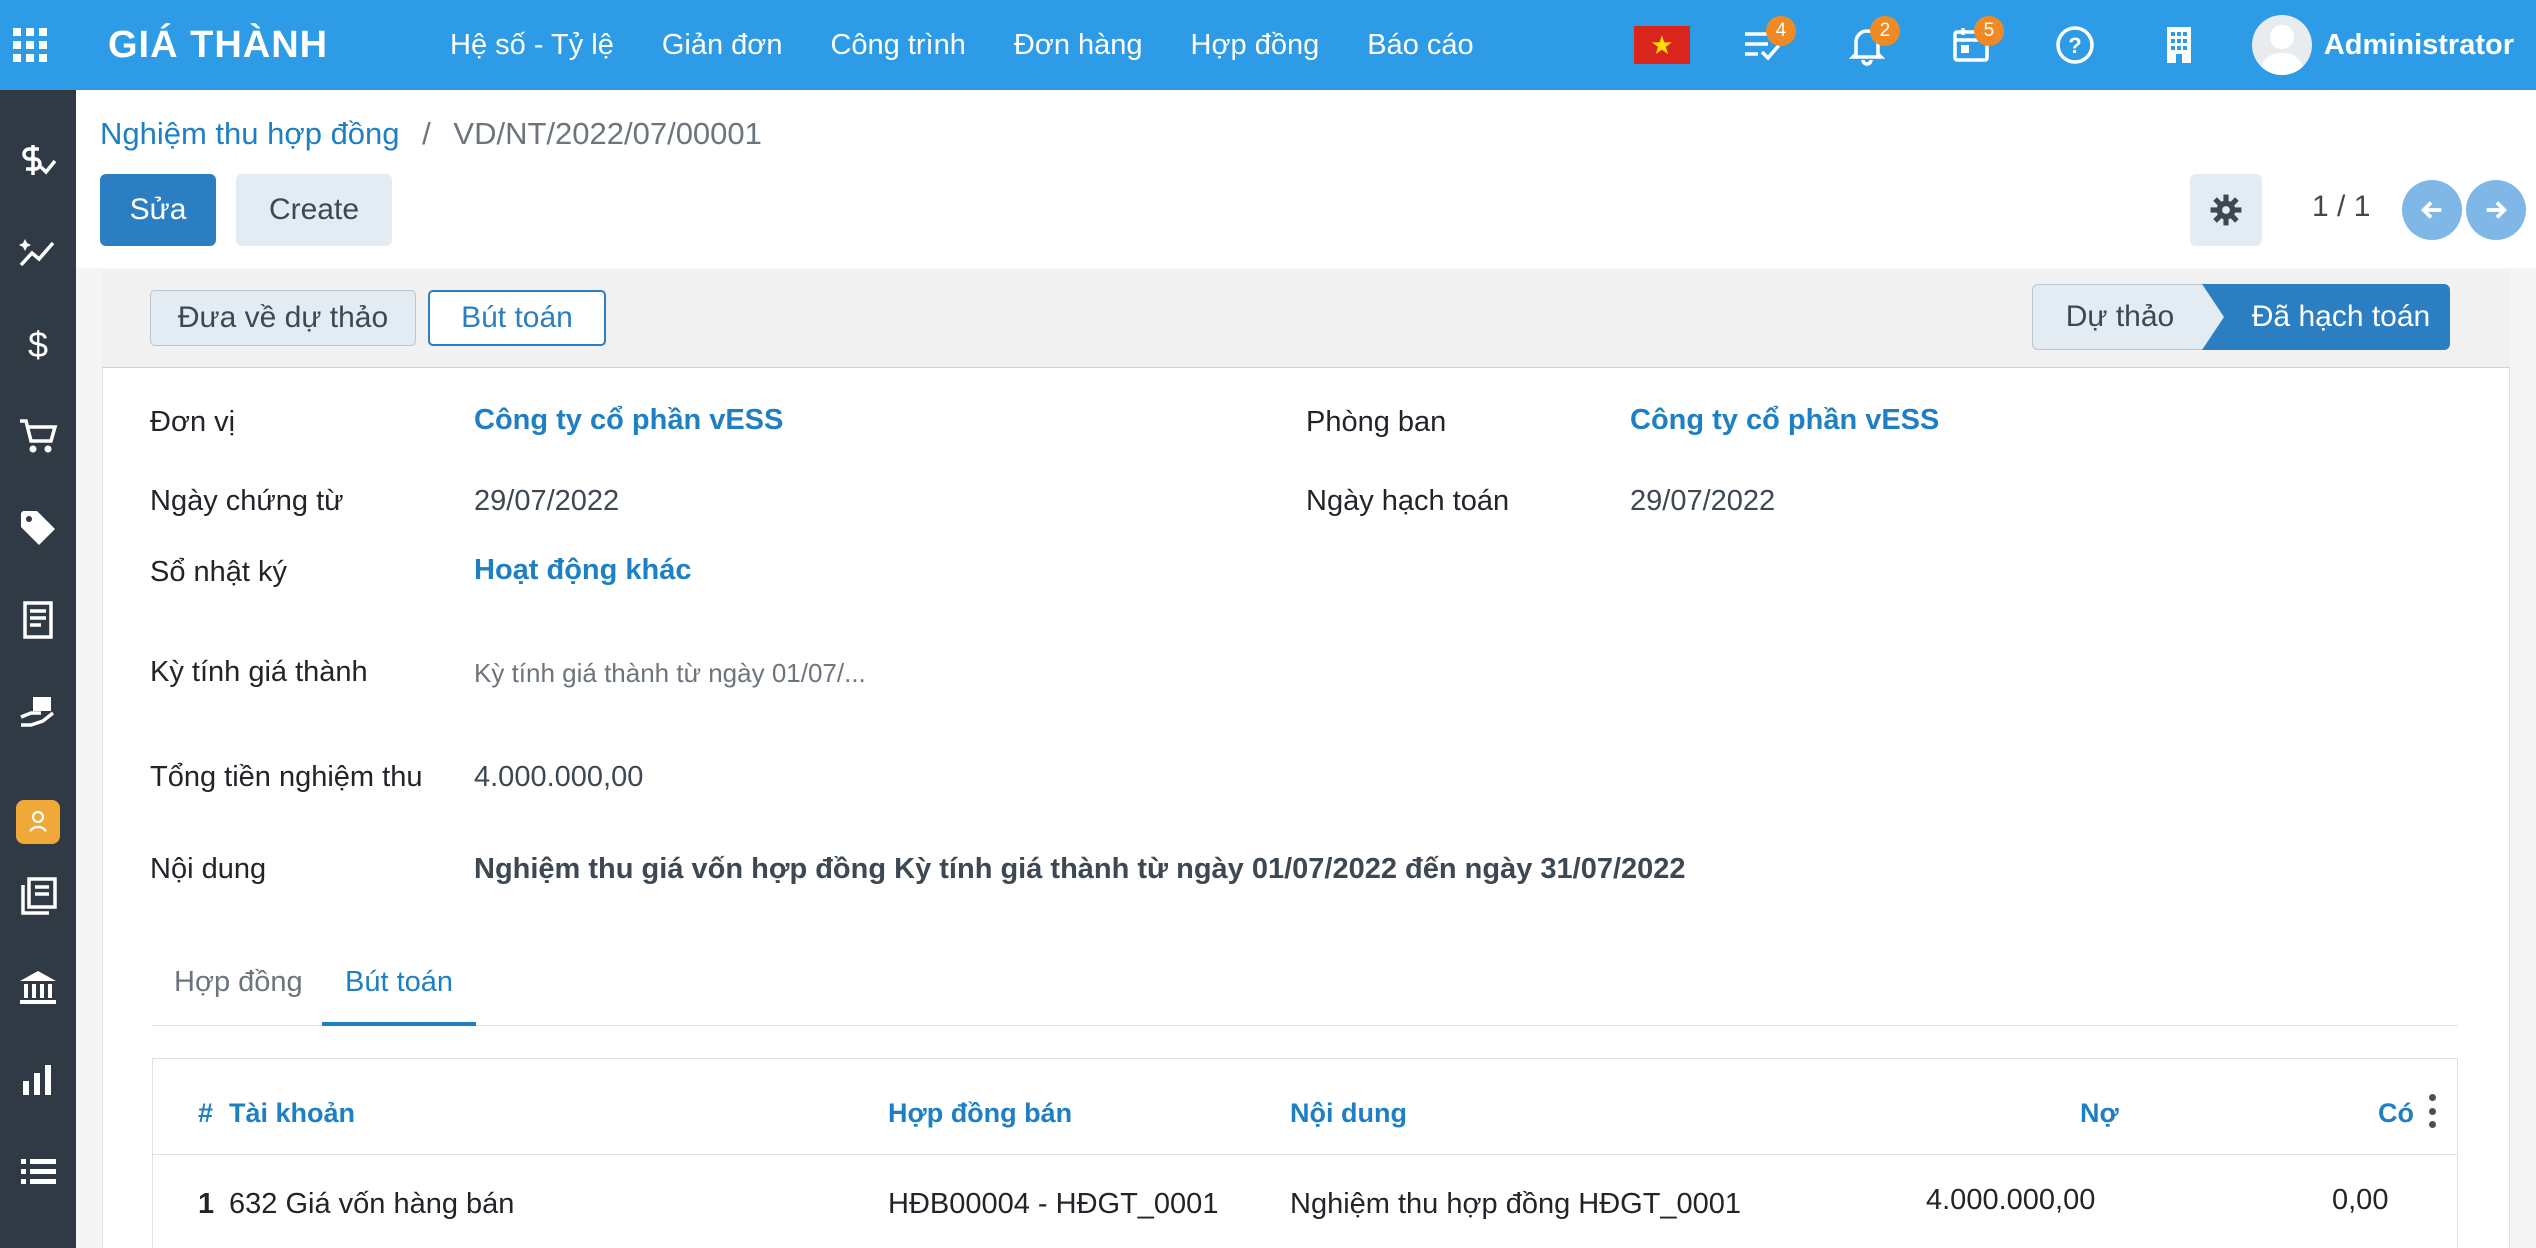  What do you see at coordinates (1884, 31) in the screenshot?
I see `notifications-badge: 2` at bounding box center [1884, 31].